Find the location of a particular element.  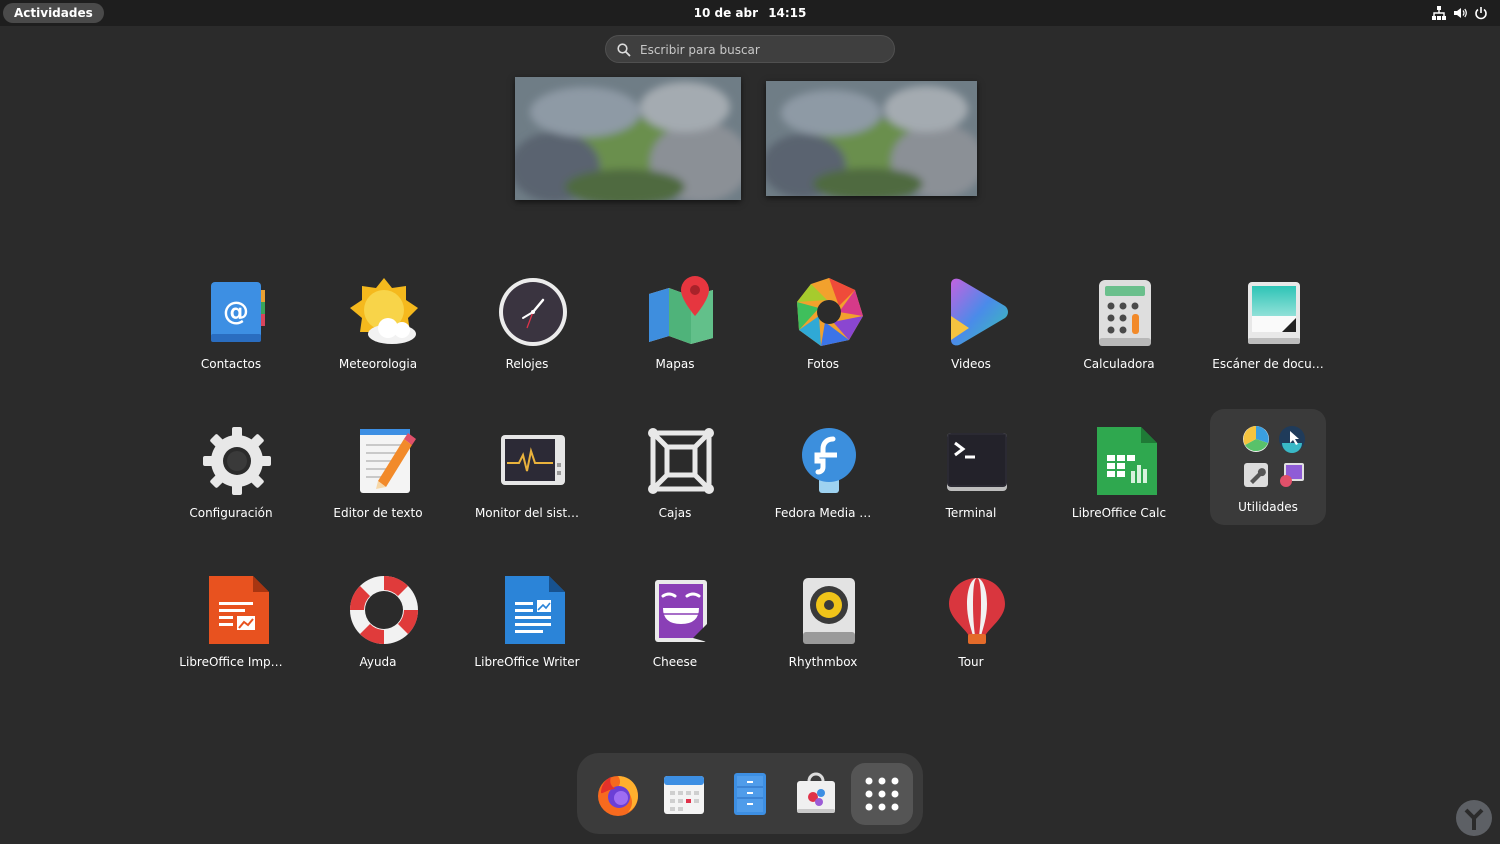

calendar-icon is located at coordinates (684, 795).